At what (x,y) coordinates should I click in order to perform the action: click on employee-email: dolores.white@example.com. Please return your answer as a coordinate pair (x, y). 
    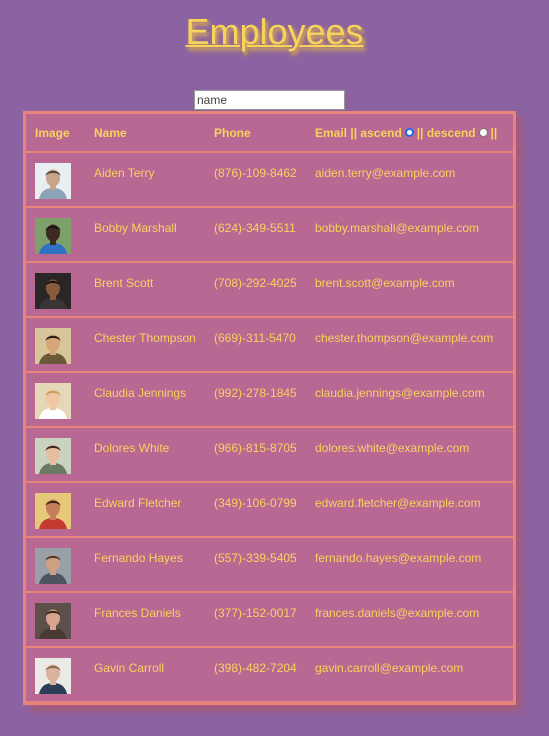
    Looking at the image, I should click on (392, 448).